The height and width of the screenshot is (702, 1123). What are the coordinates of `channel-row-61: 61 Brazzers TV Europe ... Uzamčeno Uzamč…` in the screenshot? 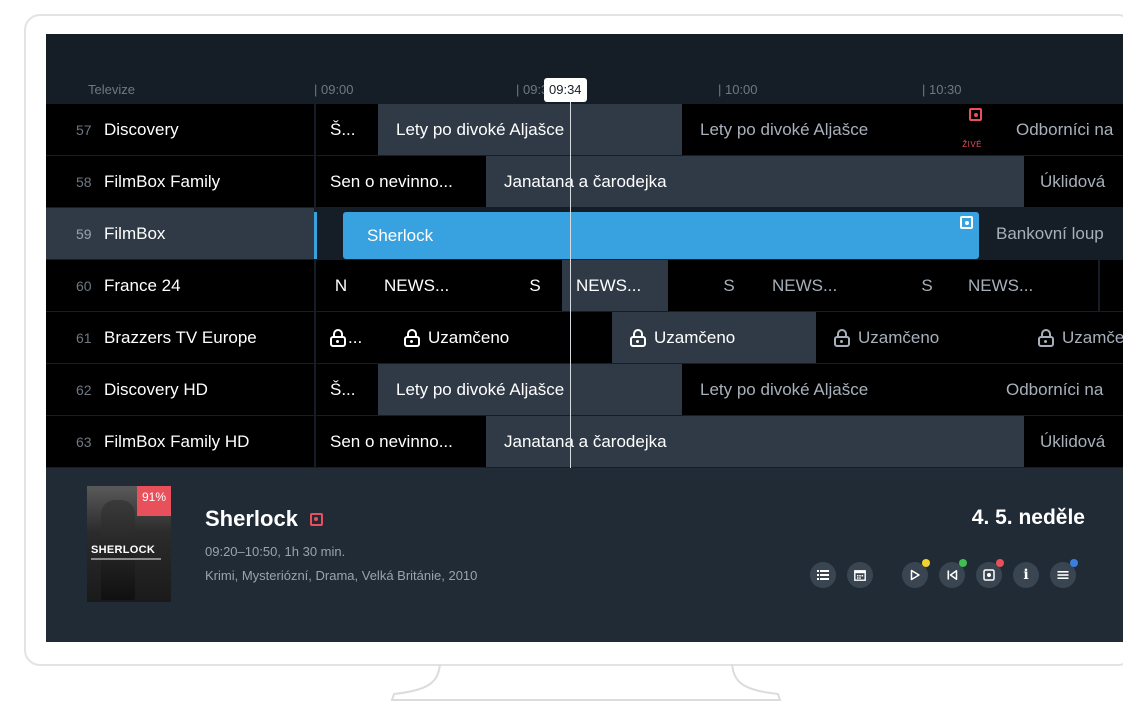 It's located at (584, 338).